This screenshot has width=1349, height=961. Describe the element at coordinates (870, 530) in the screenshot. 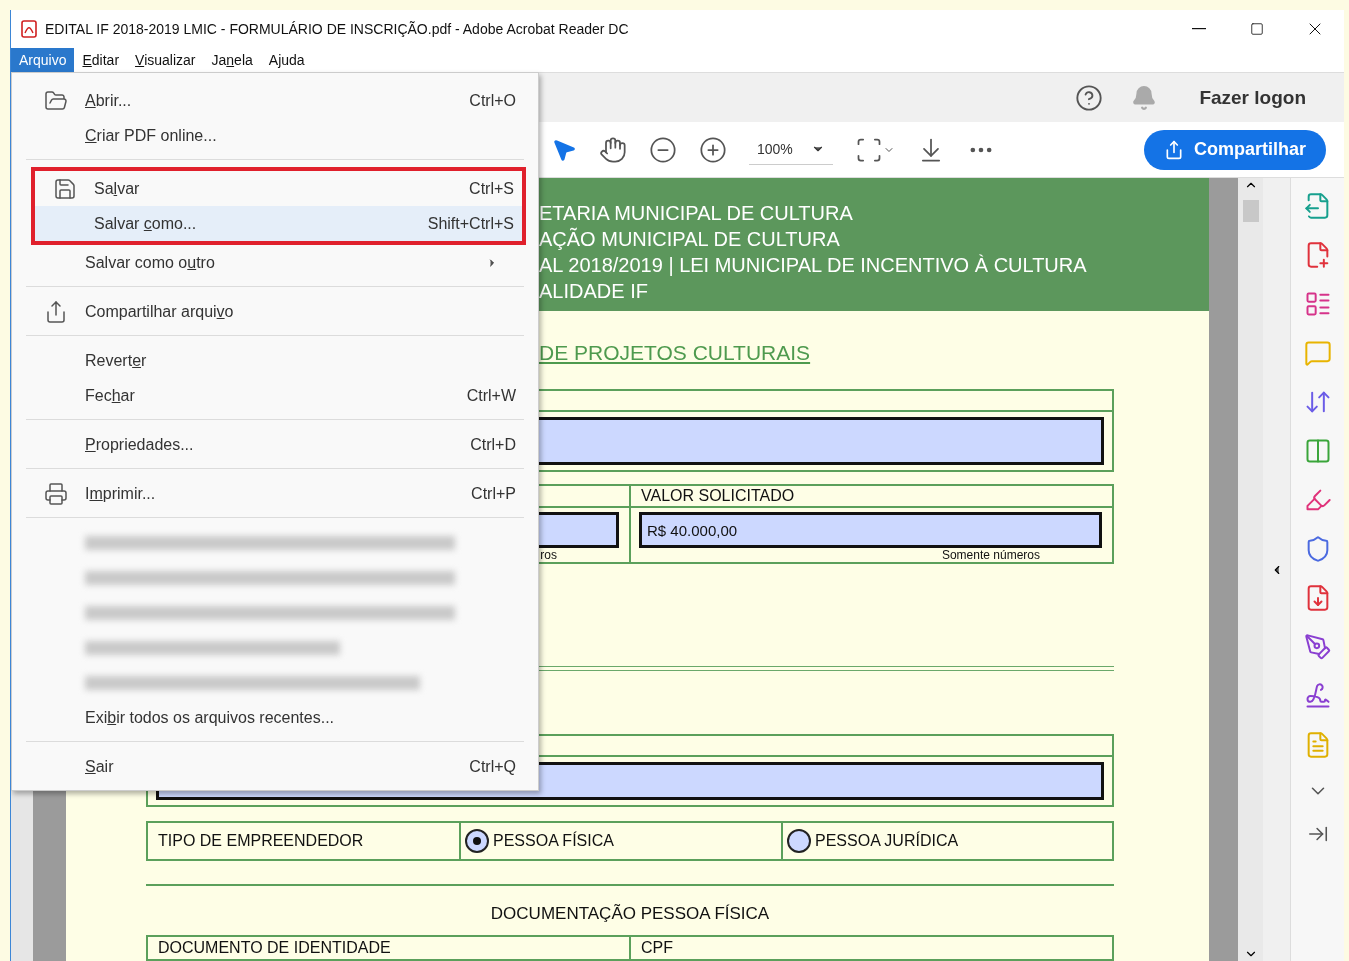

I see `amount-field: R$ 40.000,00` at that location.